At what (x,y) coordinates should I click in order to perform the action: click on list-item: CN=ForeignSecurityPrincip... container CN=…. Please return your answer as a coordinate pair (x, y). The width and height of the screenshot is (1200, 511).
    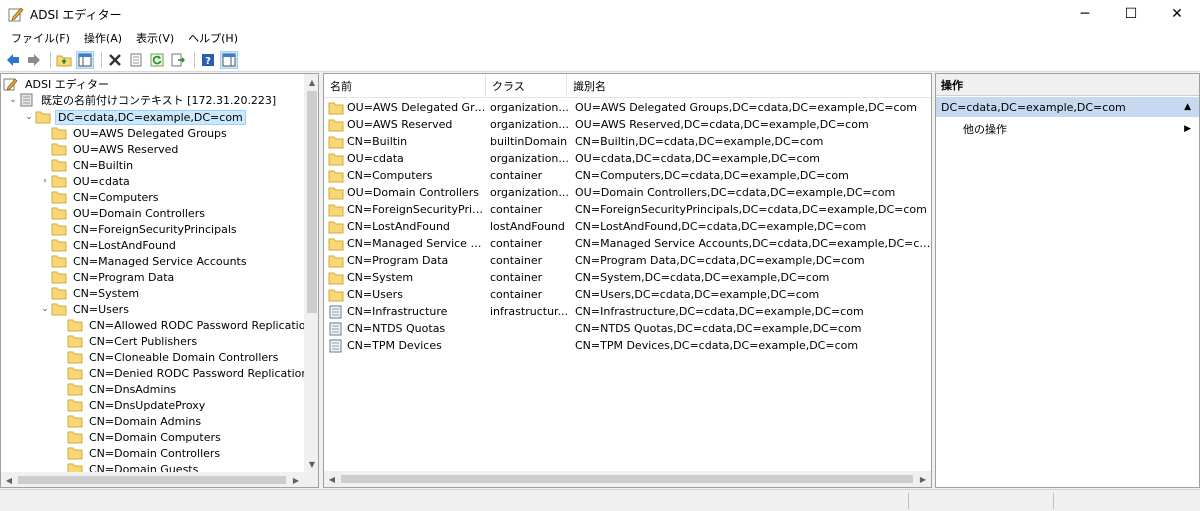
    Looking at the image, I should click on (627, 209).